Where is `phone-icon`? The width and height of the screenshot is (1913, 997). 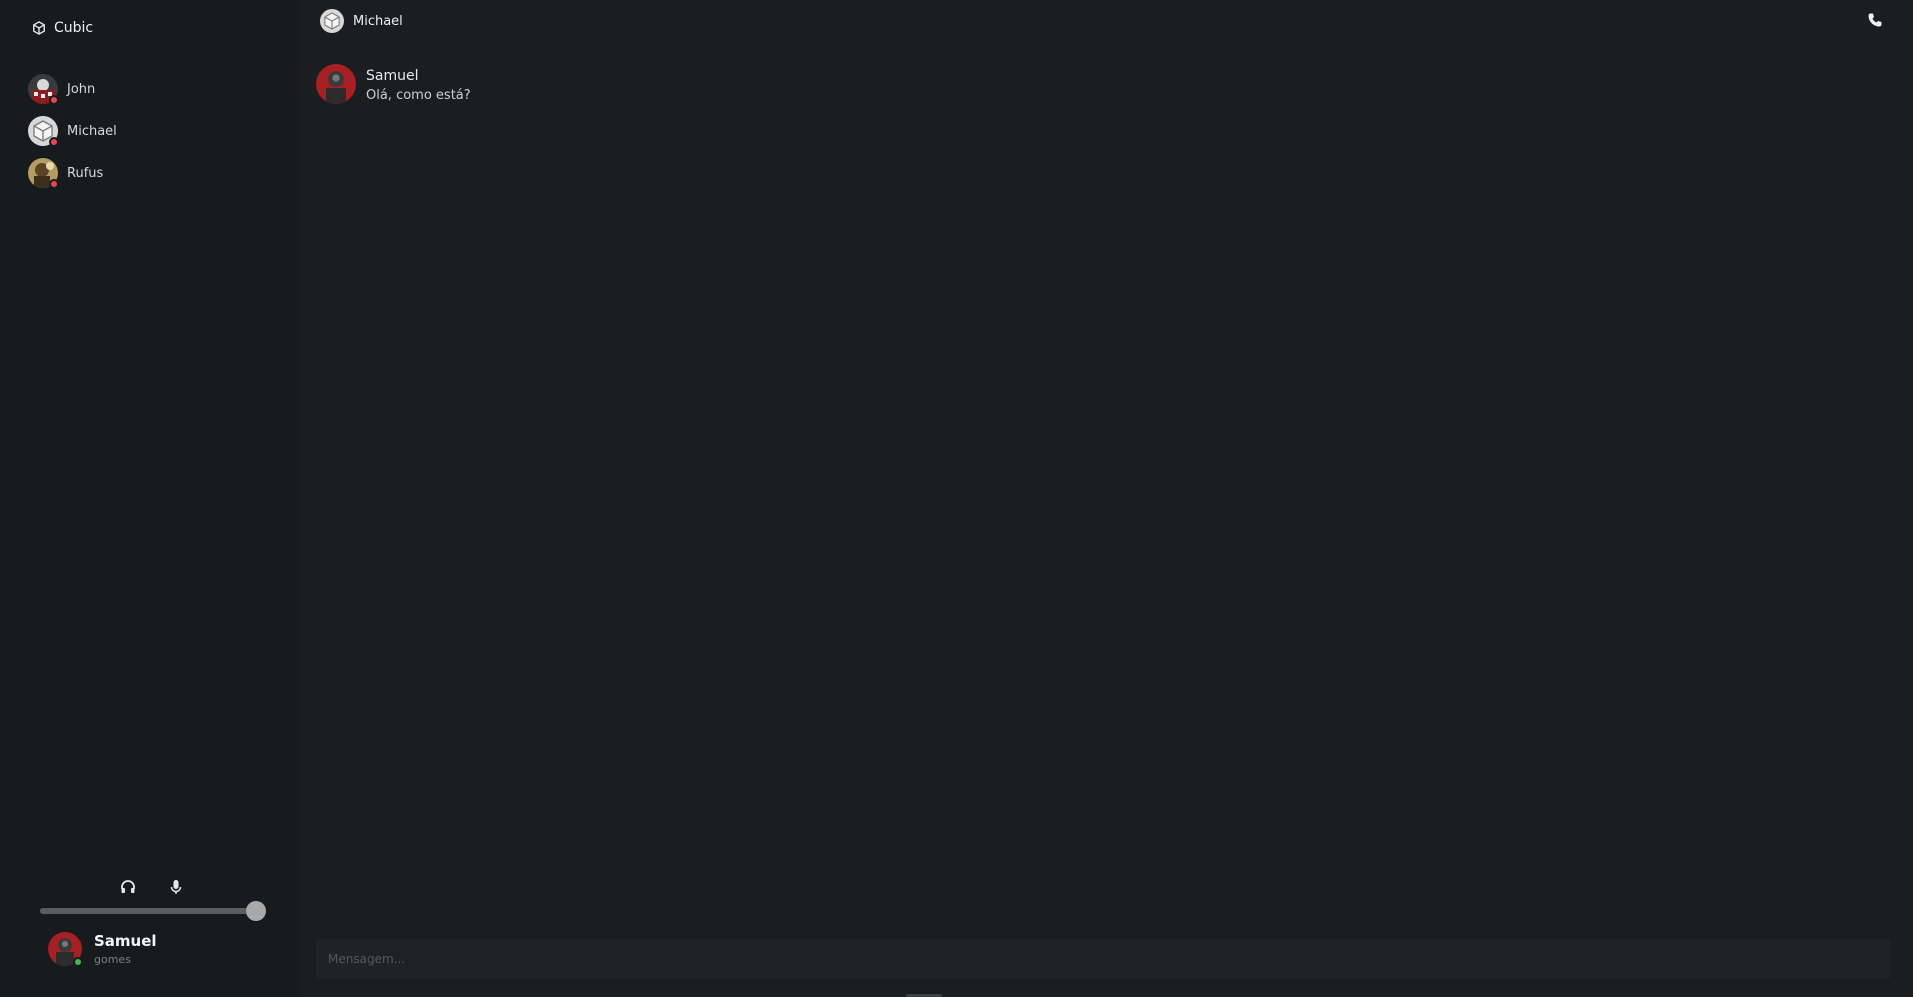
phone-icon is located at coordinates (1875, 20).